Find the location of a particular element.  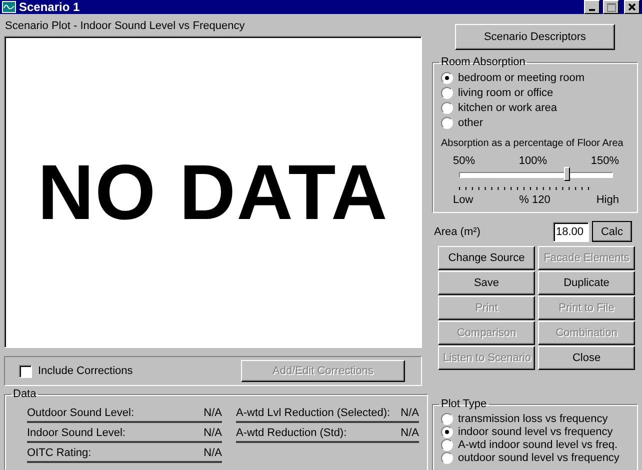

close-icon is located at coordinates (632, 7).